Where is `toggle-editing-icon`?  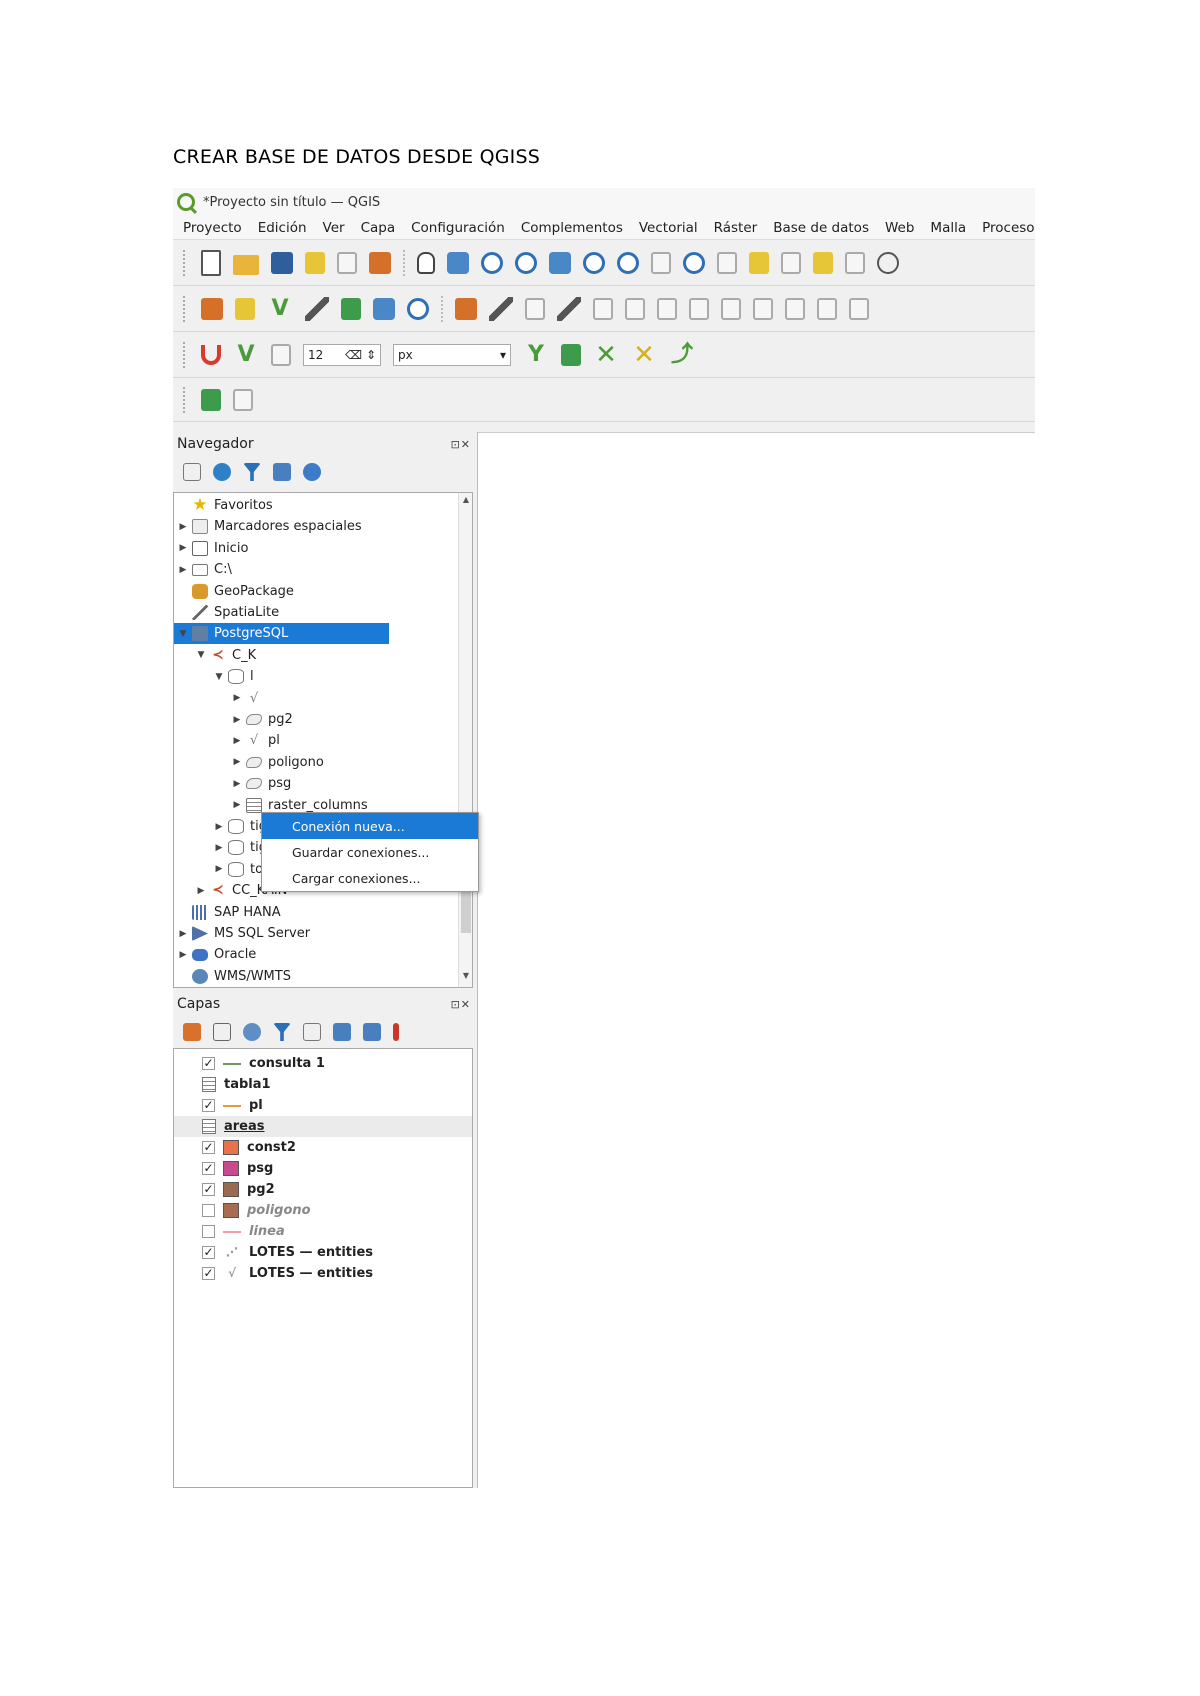 toggle-editing-icon is located at coordinates (501, 308).